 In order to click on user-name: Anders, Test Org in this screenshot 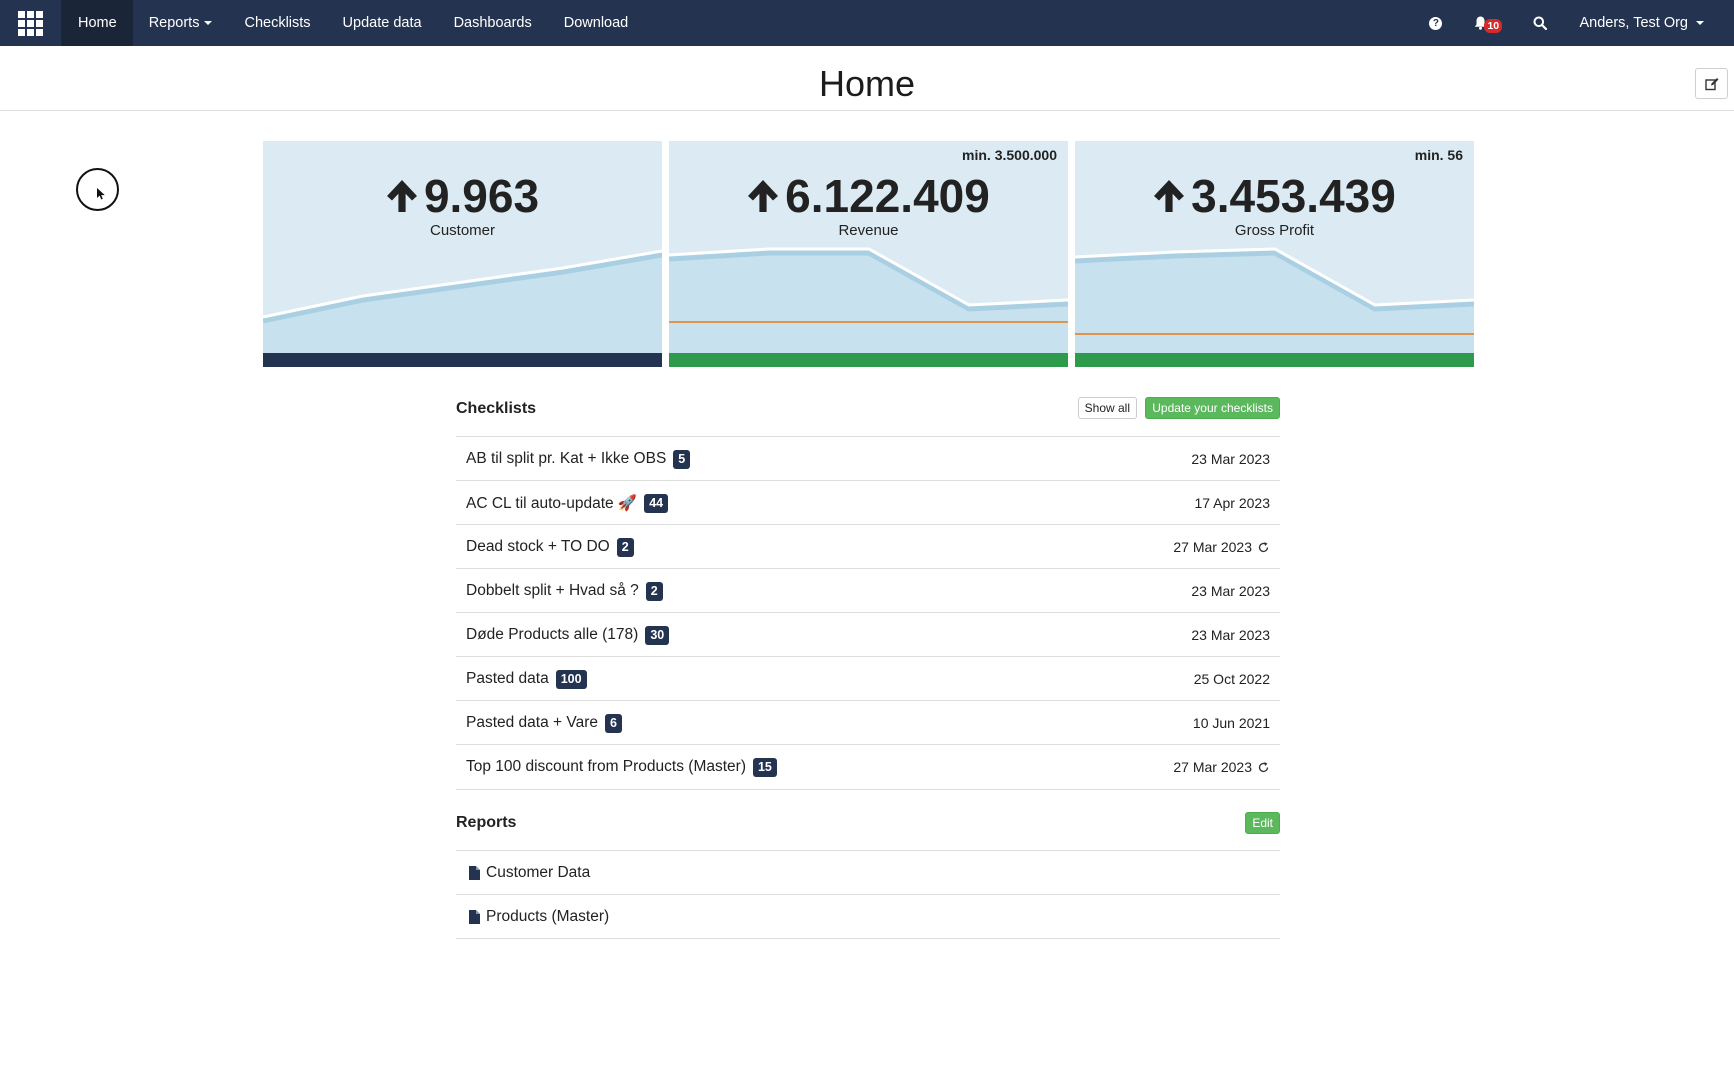, I will do `click(1633, 23)`.